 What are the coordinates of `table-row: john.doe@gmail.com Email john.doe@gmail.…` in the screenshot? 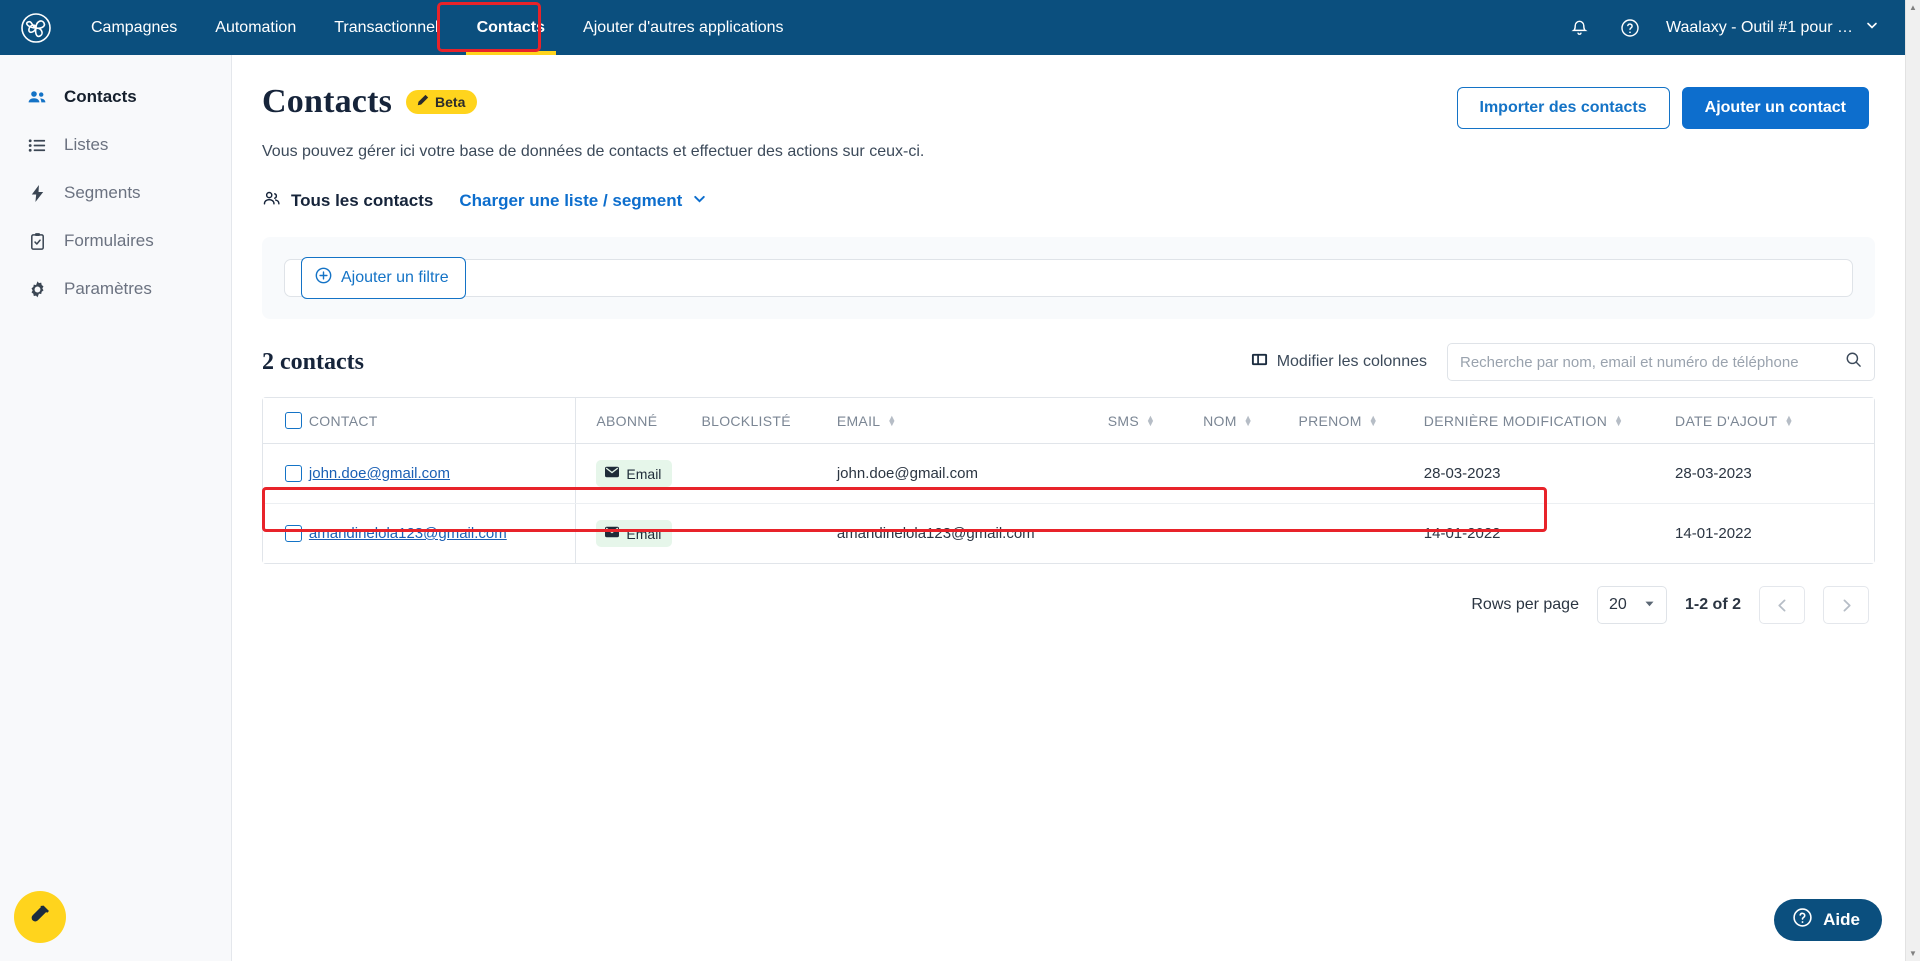 It's located at (1068, 473).